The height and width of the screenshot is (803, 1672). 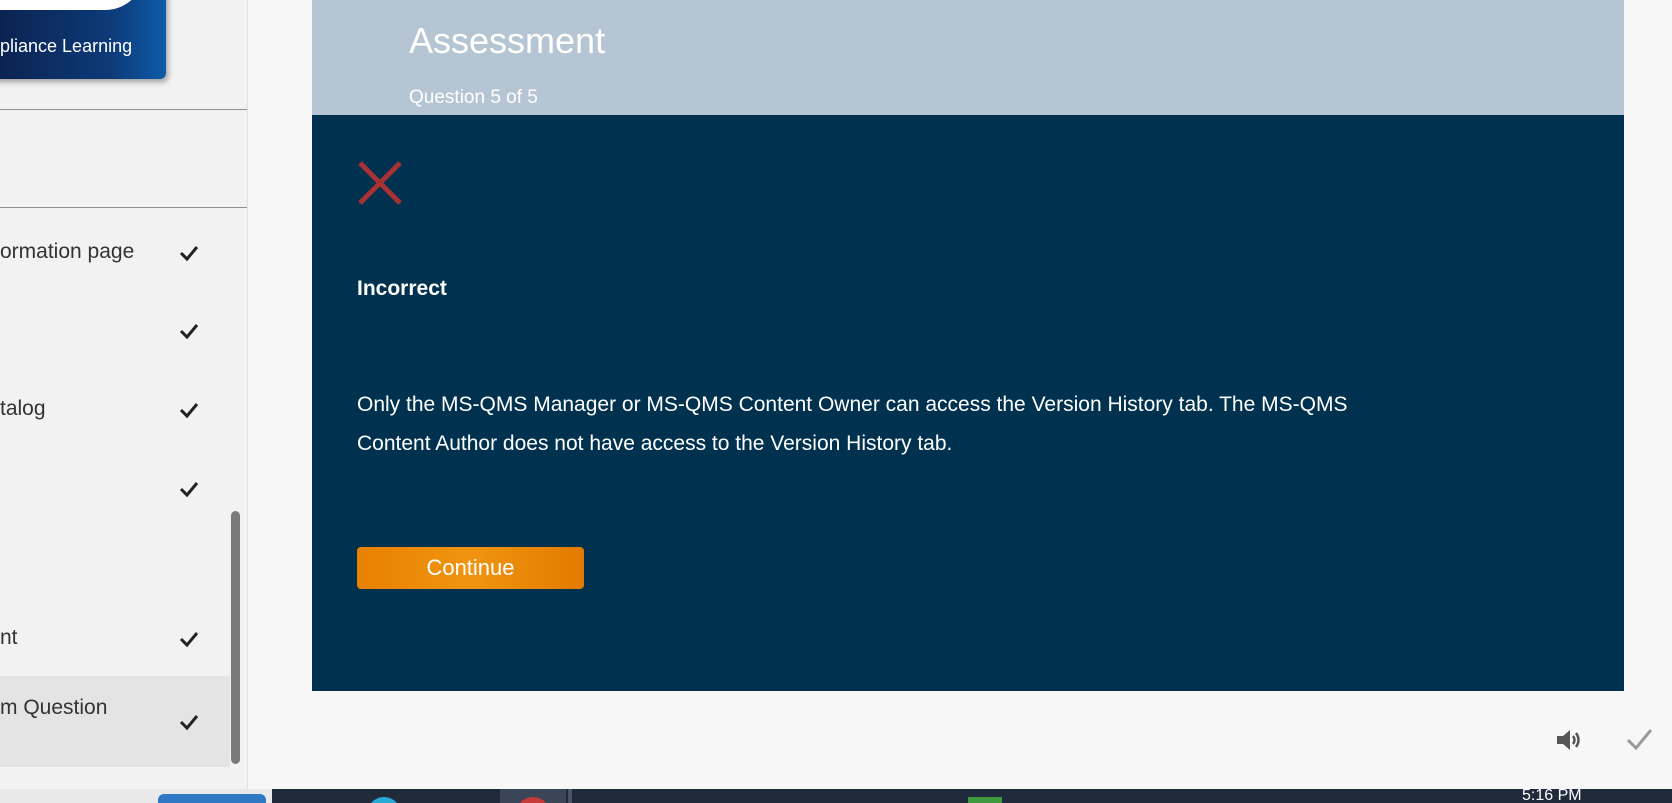 What do you see at coordinates (115, 639) in the screenshot?
I see `sidebar-item-assessment: nt` at bounding box center [115, 639].